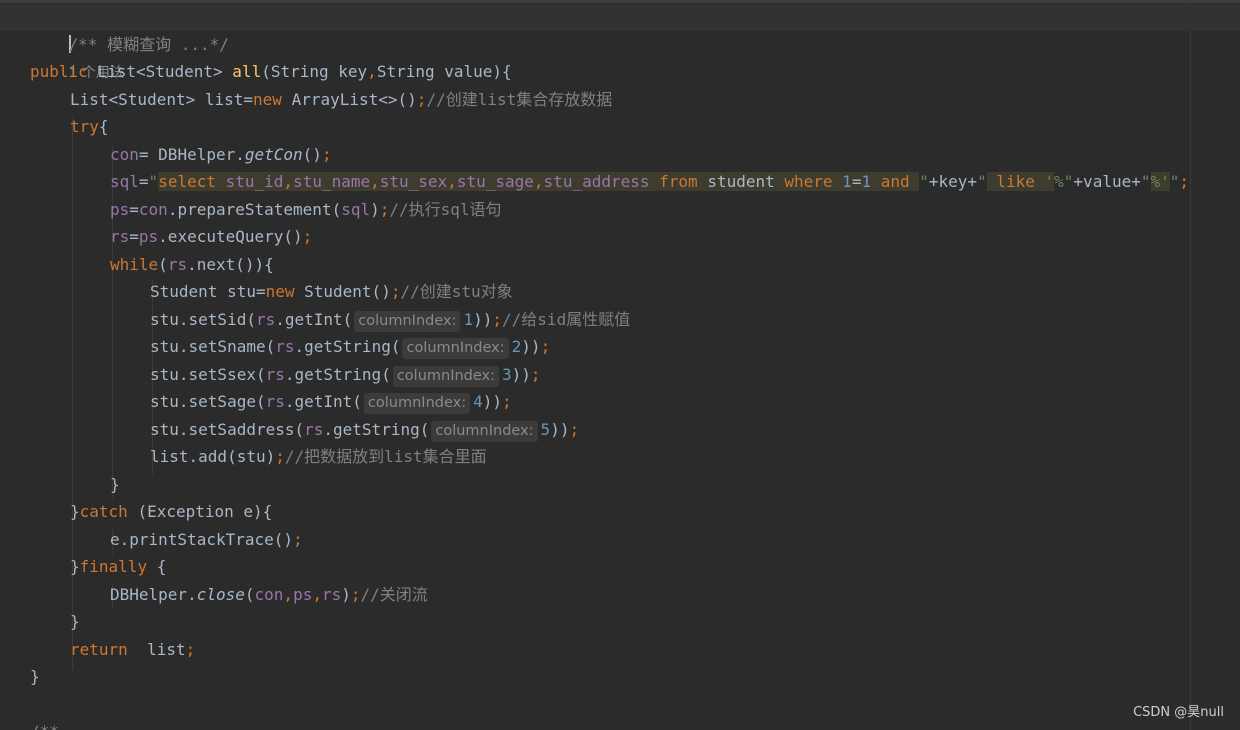 This screenshot has height=730, width=1240. What do you see at coordinates (251, 209) in the screenshot?
I see `code-line: ps=con.prepareStatement(sql);//执行sql语句` at bounding box center [251, 209].